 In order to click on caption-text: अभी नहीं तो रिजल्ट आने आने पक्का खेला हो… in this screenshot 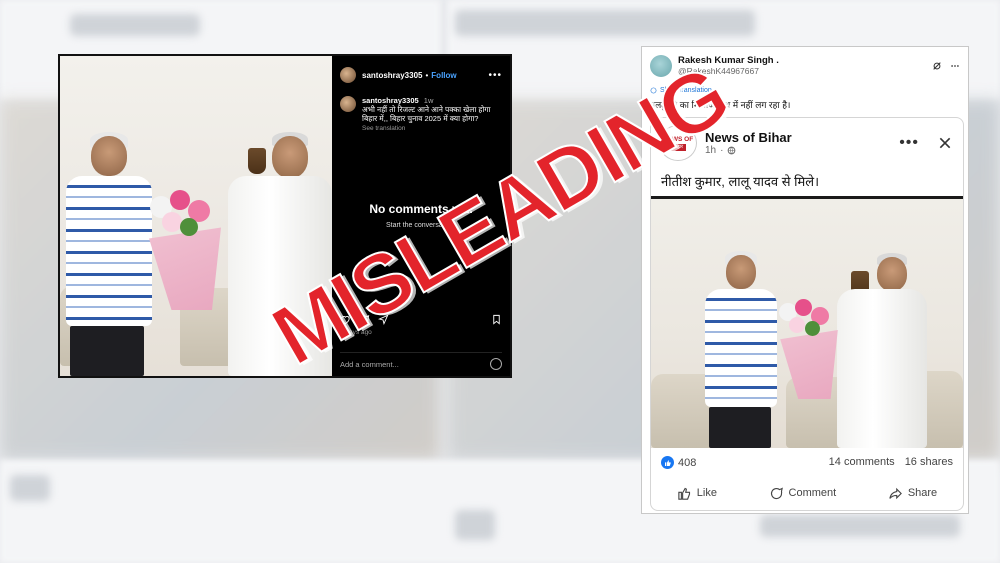, I will do `click(426, 114)`.